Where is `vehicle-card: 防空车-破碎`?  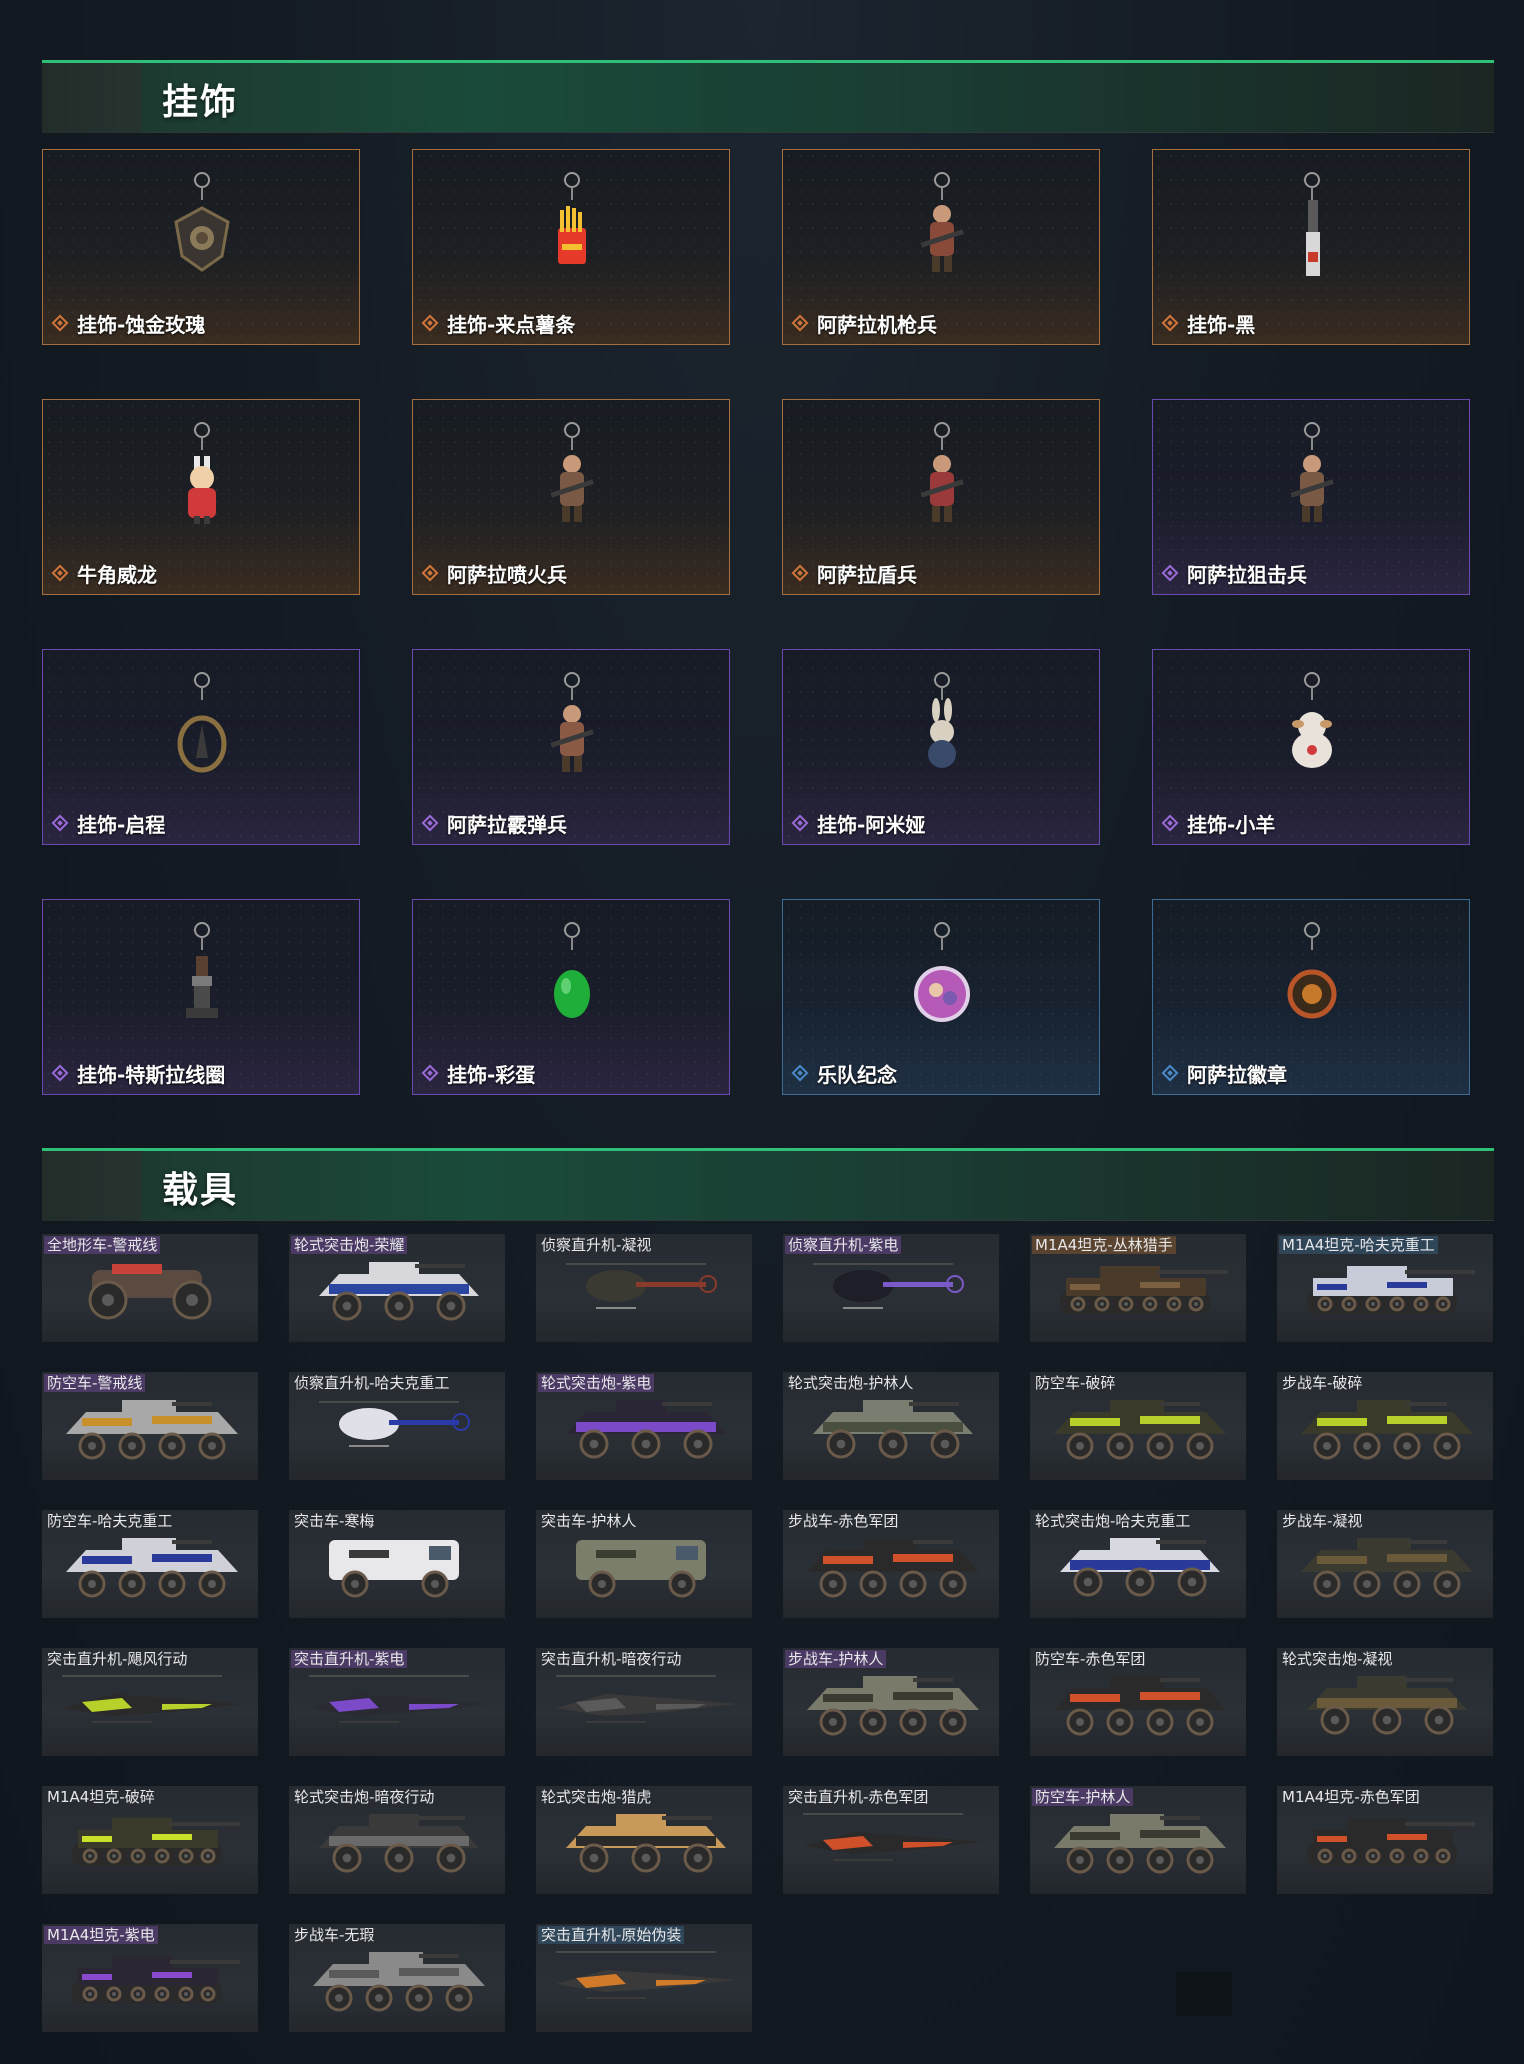 vehicle-card: 防空车-破碎 is located at coordinates (1138, 1426).